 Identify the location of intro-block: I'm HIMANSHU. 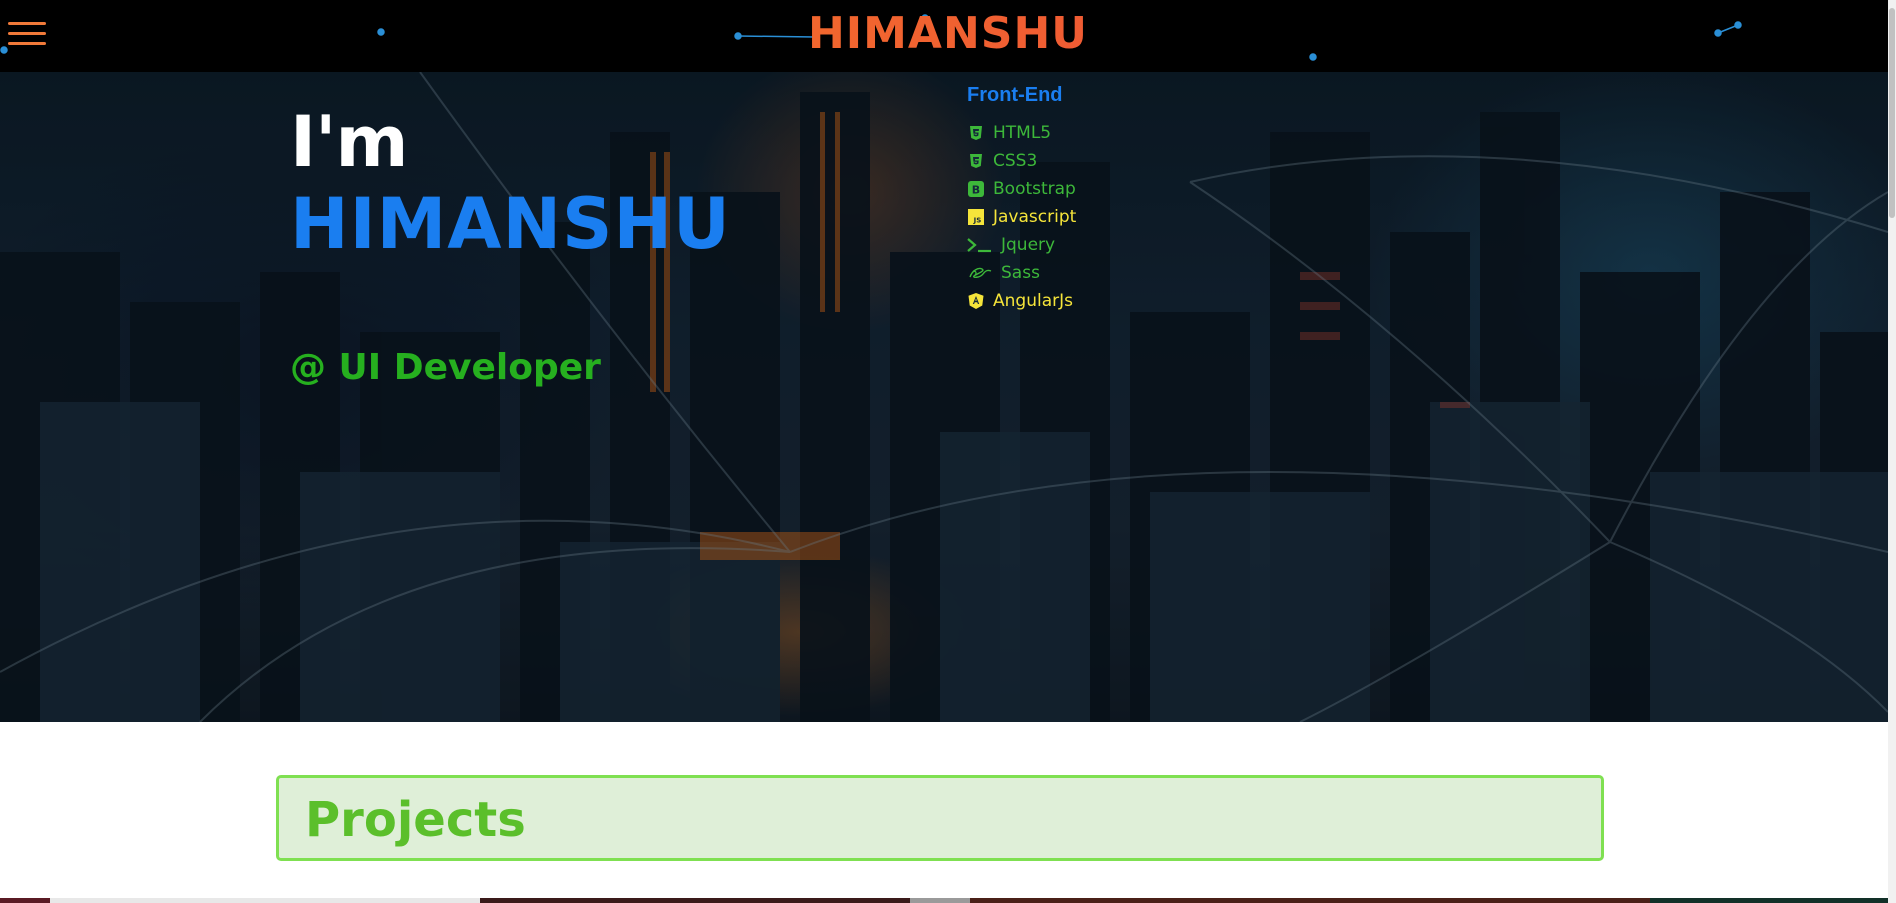
(510, 184).